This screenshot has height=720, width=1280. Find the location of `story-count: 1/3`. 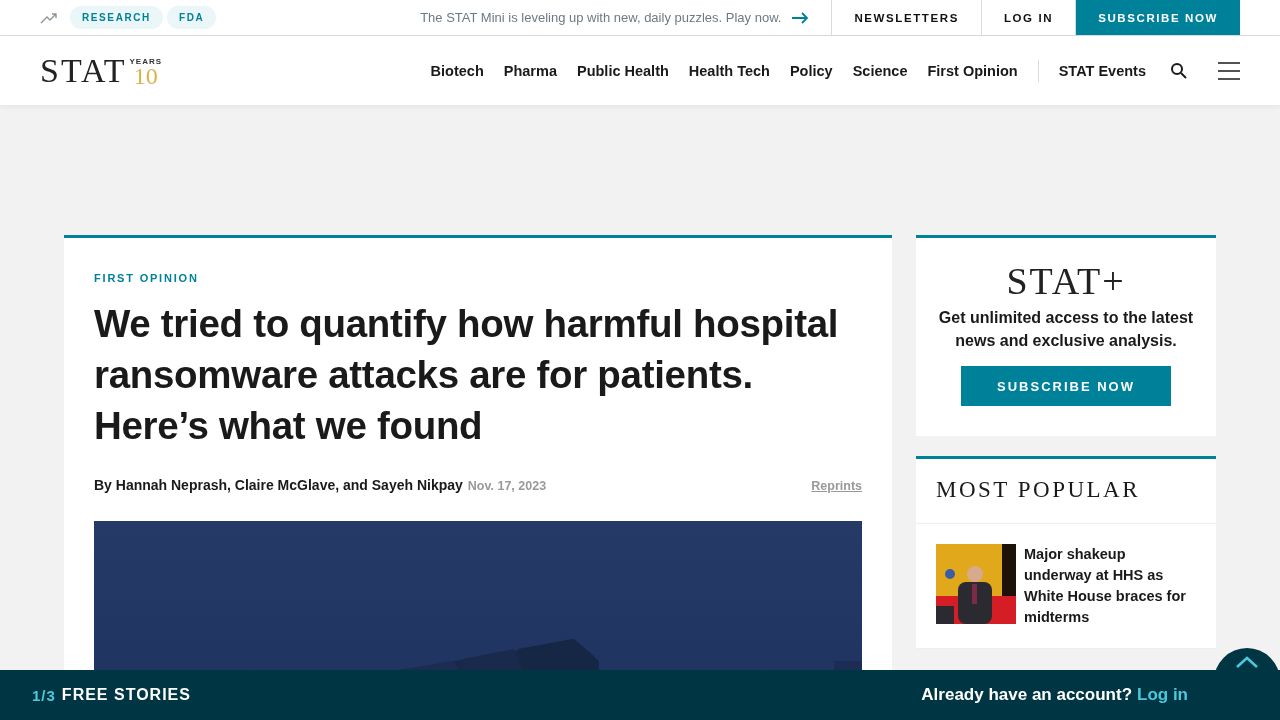

story-count: 1/3 is located at coordinates (44, 695).